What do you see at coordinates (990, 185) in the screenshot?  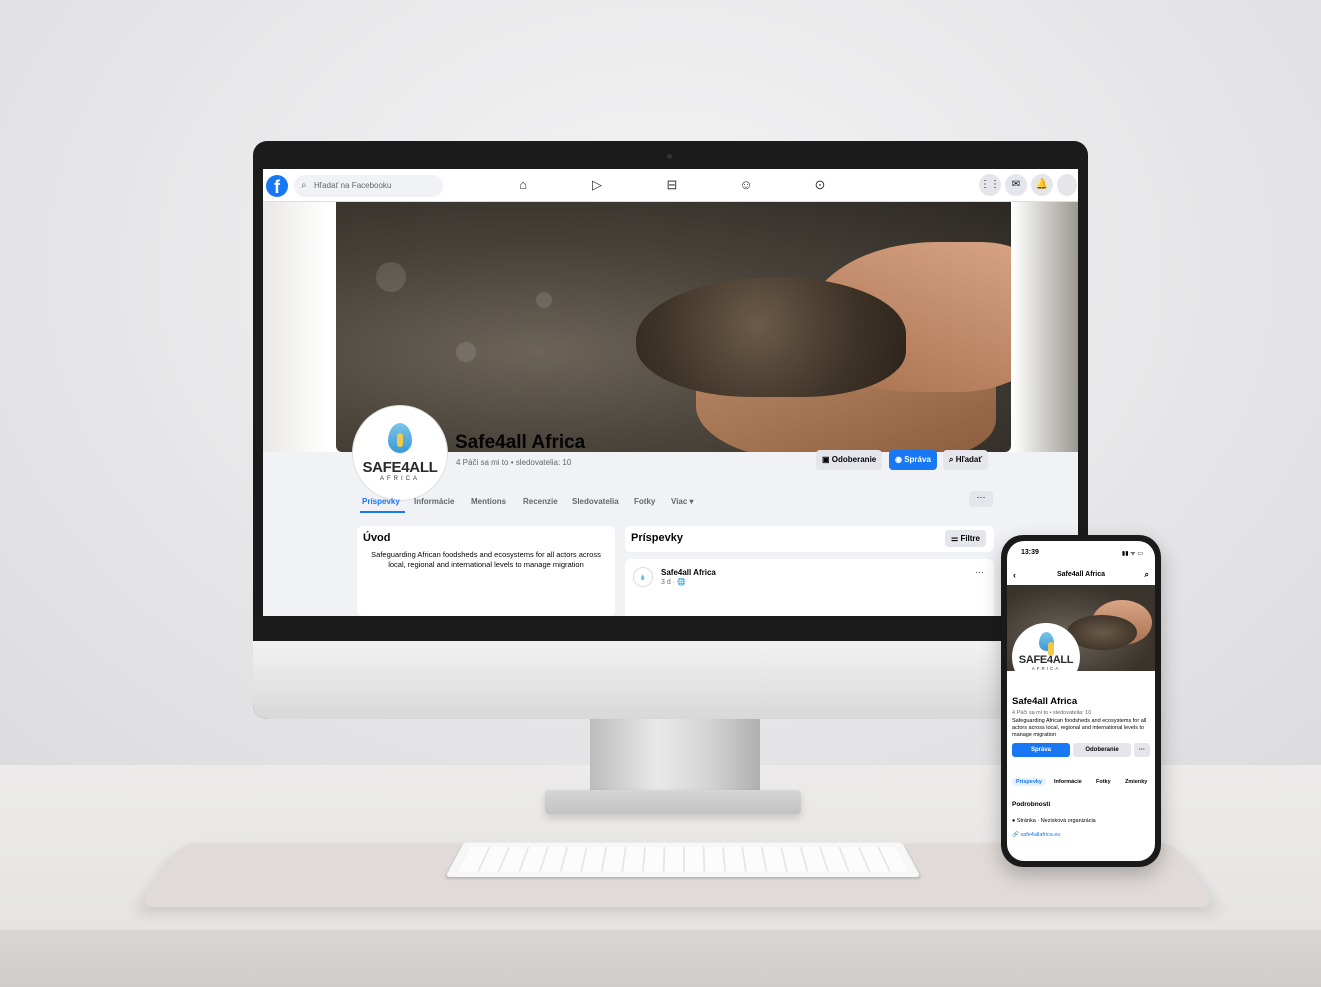 I see `menu-grid-icon: ⋮⋮` at bounding box center [990, 185].